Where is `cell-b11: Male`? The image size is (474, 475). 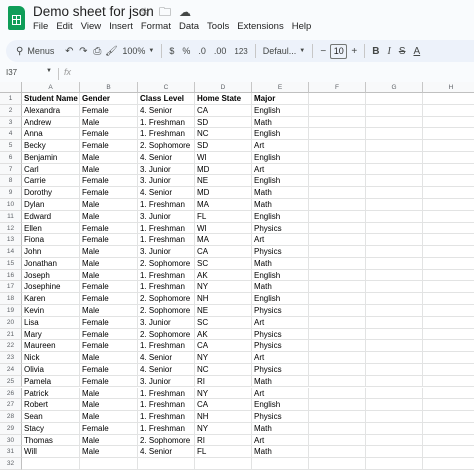
cell-b11: Male is located at coordinates (109, 216).